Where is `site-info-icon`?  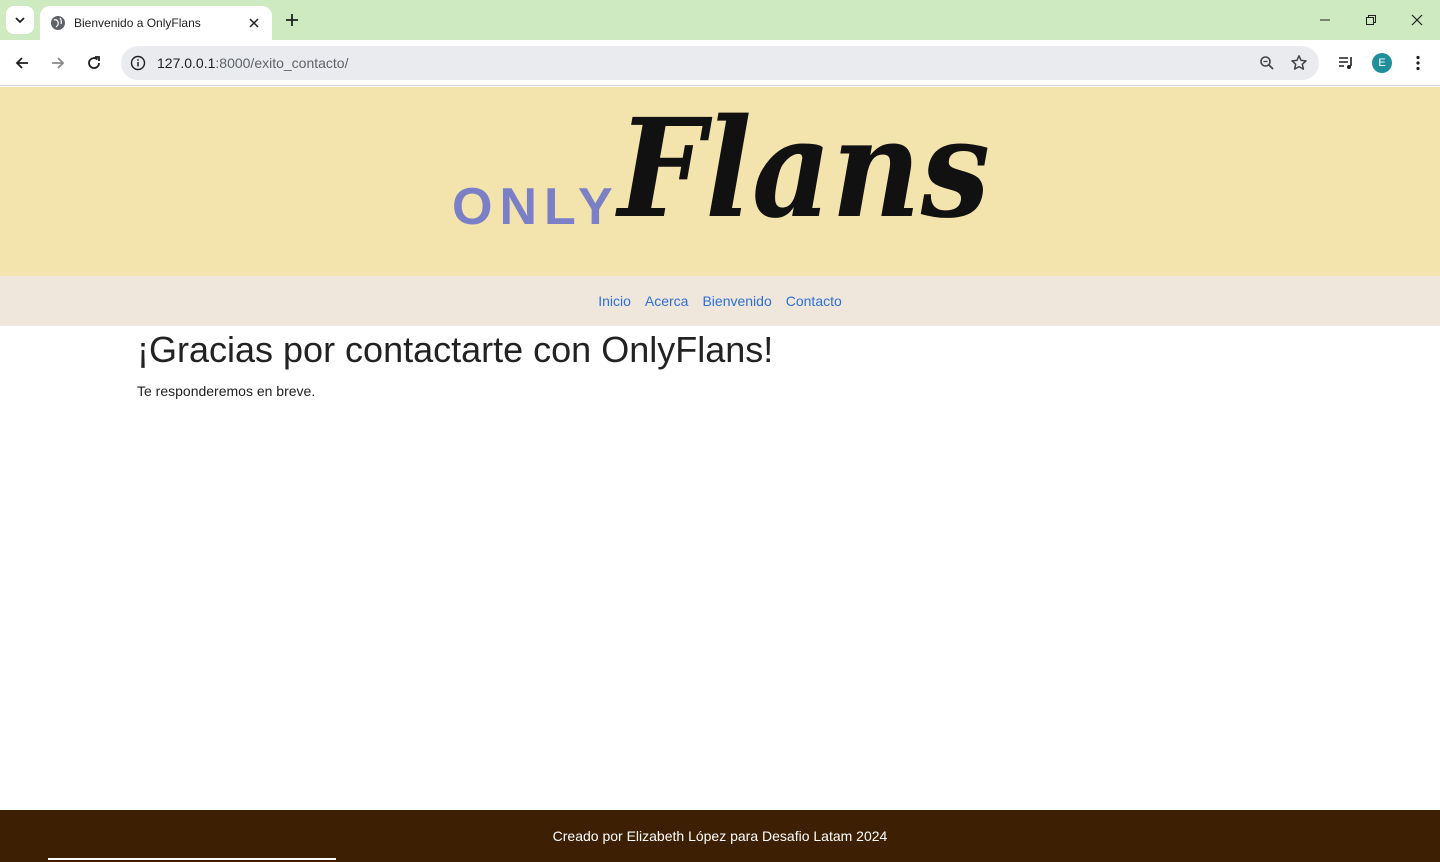
site-info-icon is located at coordinates (138, 63).